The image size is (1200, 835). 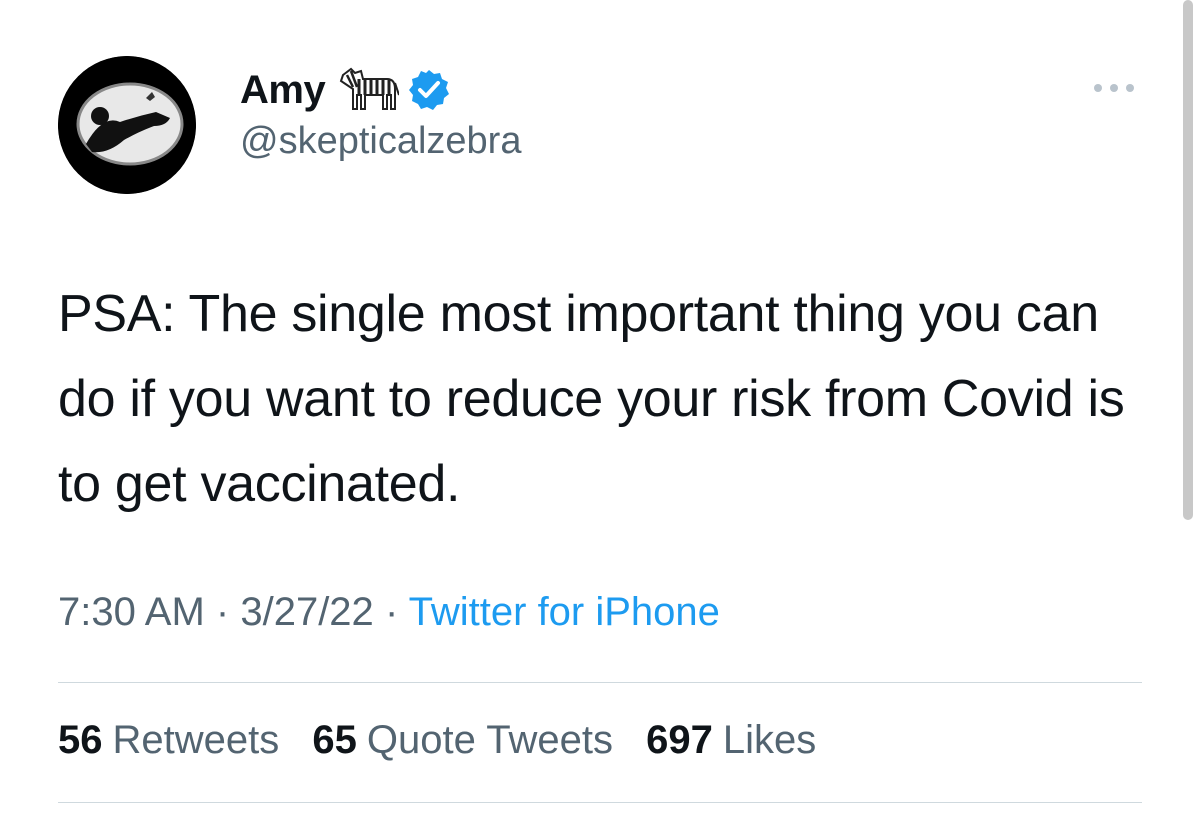 I want to click on likes-count: 697, so click(x=679, y=740).